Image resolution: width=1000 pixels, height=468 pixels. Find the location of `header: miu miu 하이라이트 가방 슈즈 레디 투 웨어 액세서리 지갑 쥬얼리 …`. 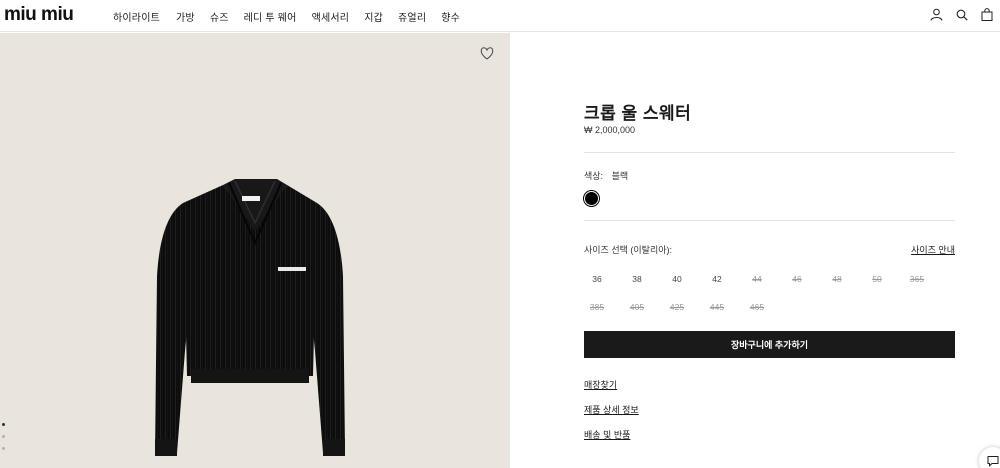

header: miu miu 하이라이트 가방 슈즈 레디 투 웨어 액세서리 지갑 쥬얼리 … is located at coordinates (500, 16).